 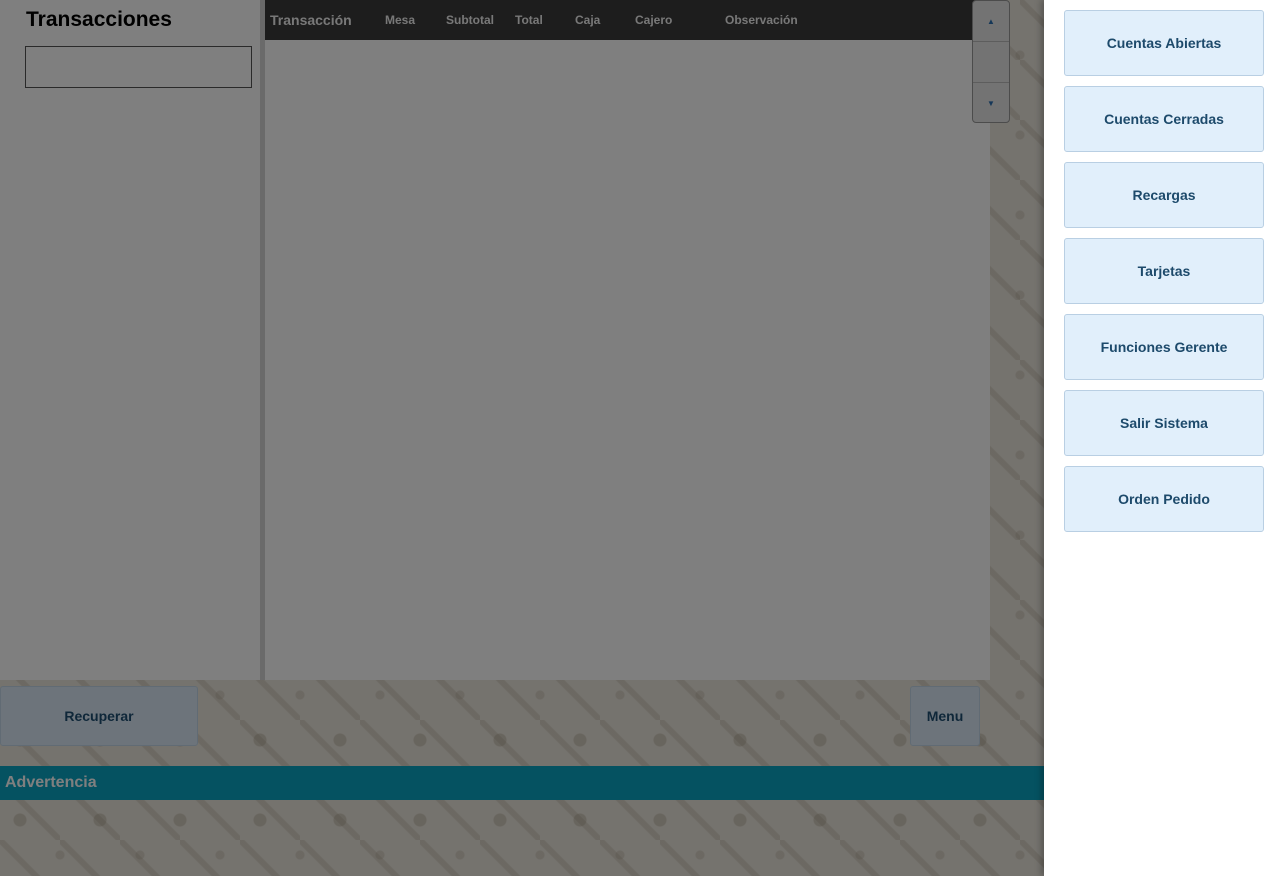 What do you see at coordinates (1164, 119) in the screenshot?
I see `cuentas-cerradas-button: Cuentas Cerradas` at bounding box center [1164, 119].